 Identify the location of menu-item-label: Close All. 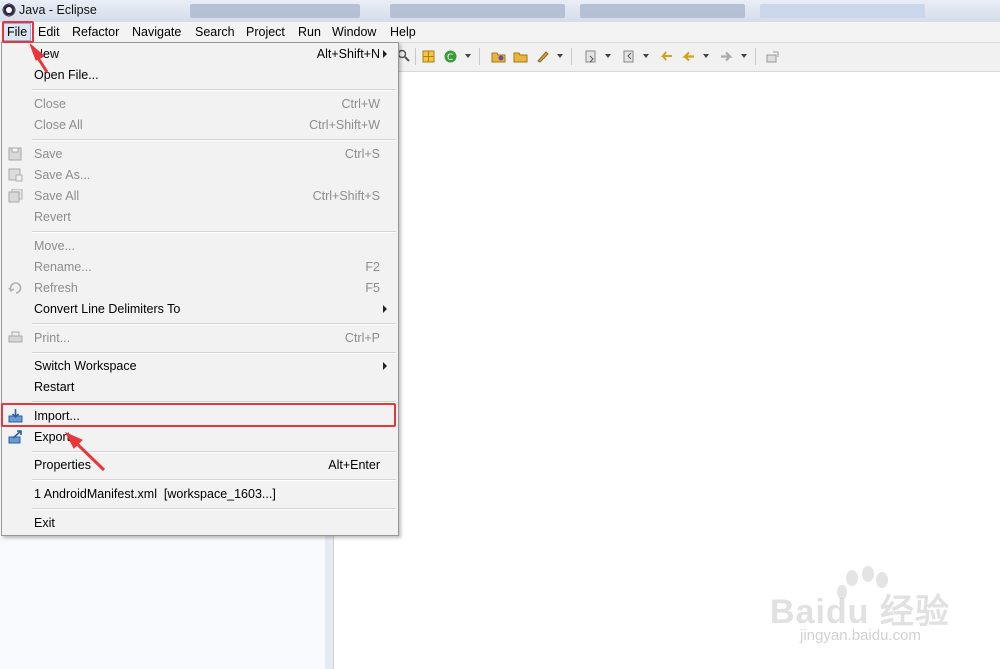
(58, 125).